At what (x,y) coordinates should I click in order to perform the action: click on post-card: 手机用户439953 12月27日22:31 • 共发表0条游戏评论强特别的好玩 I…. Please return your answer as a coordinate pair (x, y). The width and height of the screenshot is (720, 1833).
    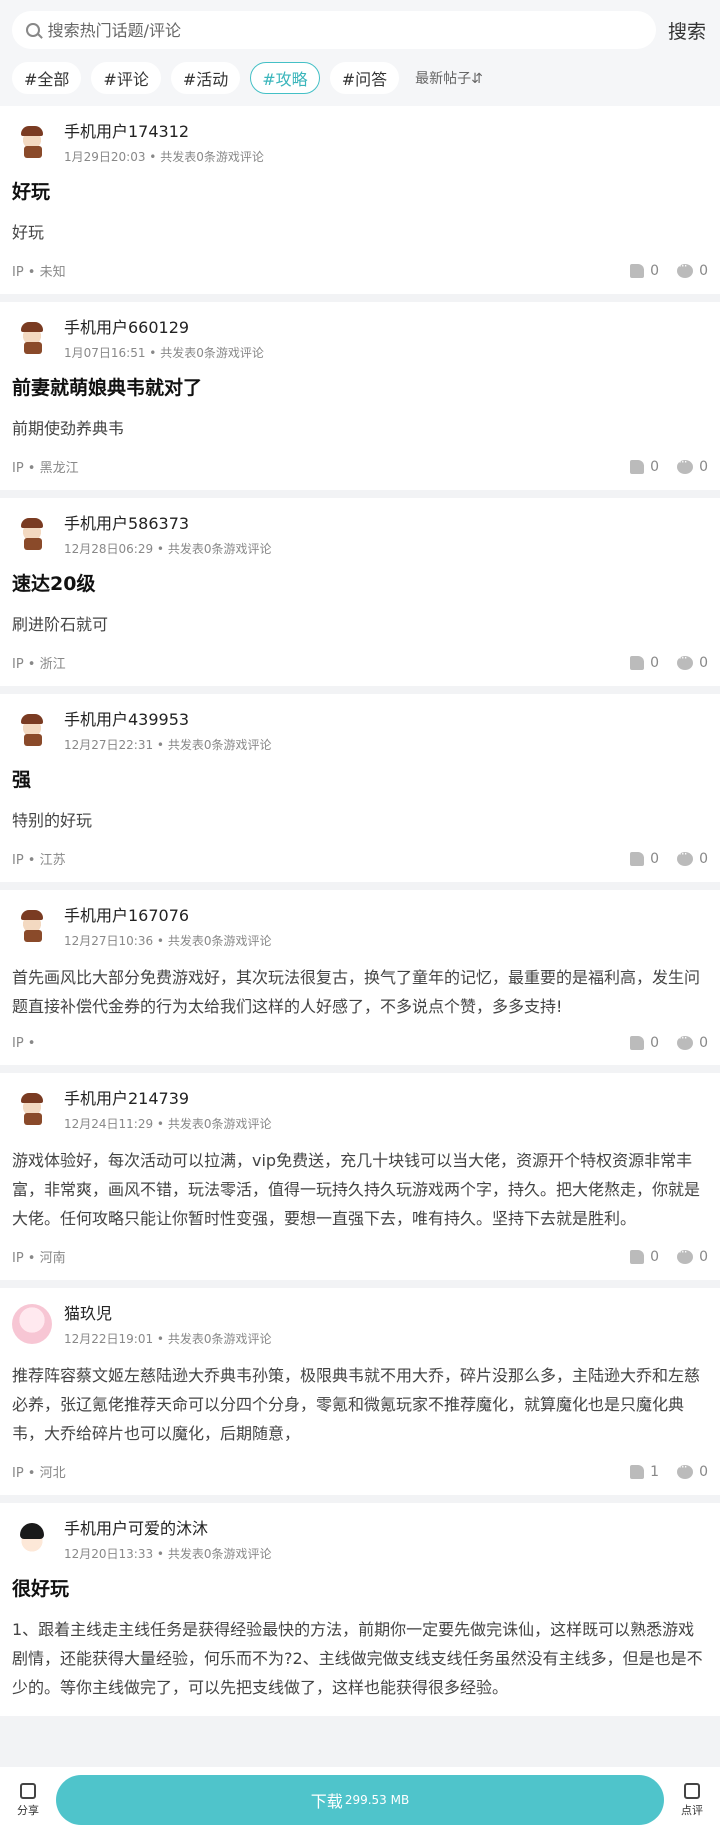
    Looking at the image, I should click on (360, 788).